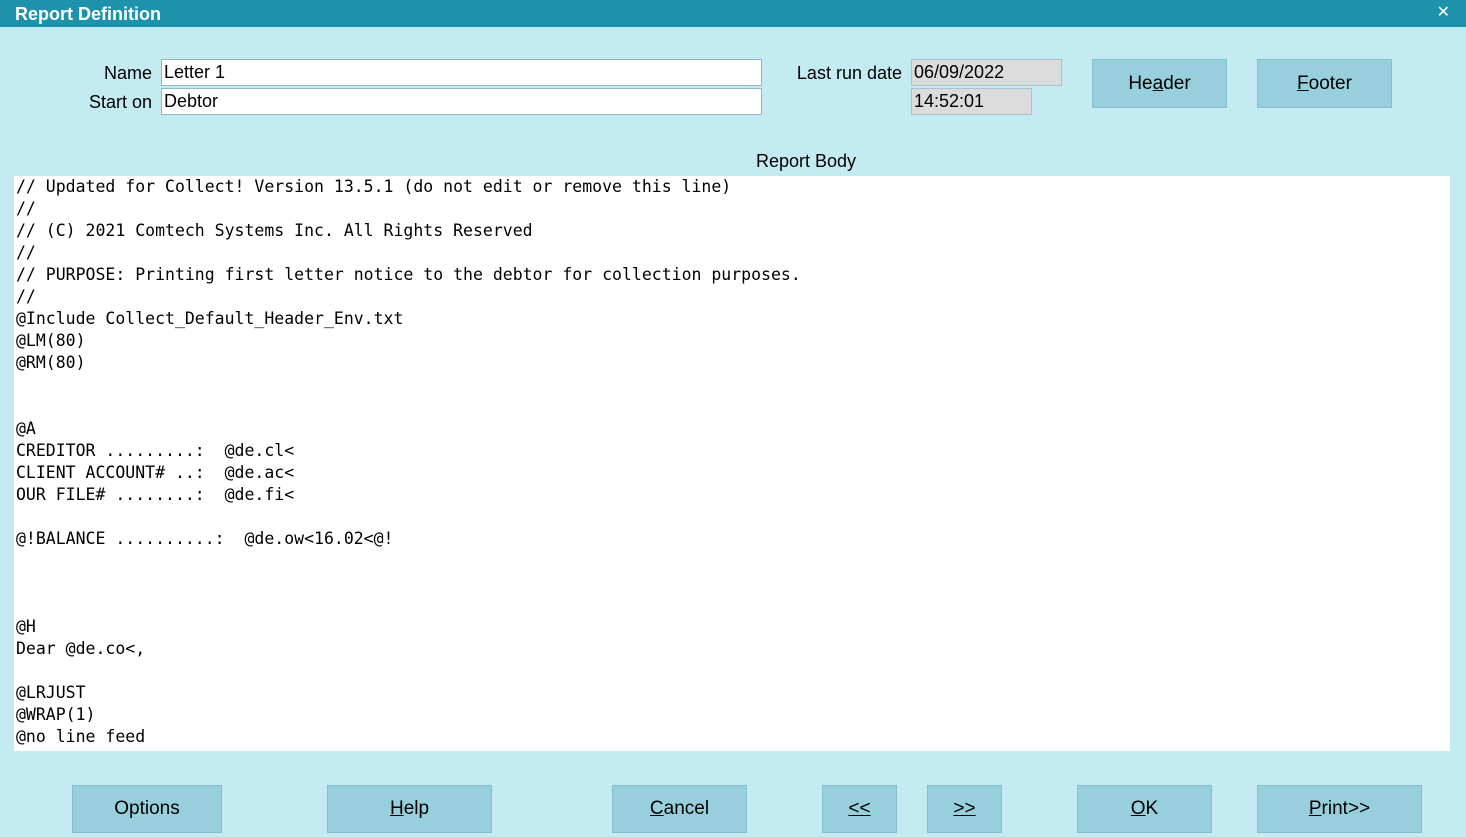 The height and width of the screenshot is (837, 1466). Describe the element at coordinates (686, 808) in the screenshot. I see `cancel-button-label-post: ancel` at that location.